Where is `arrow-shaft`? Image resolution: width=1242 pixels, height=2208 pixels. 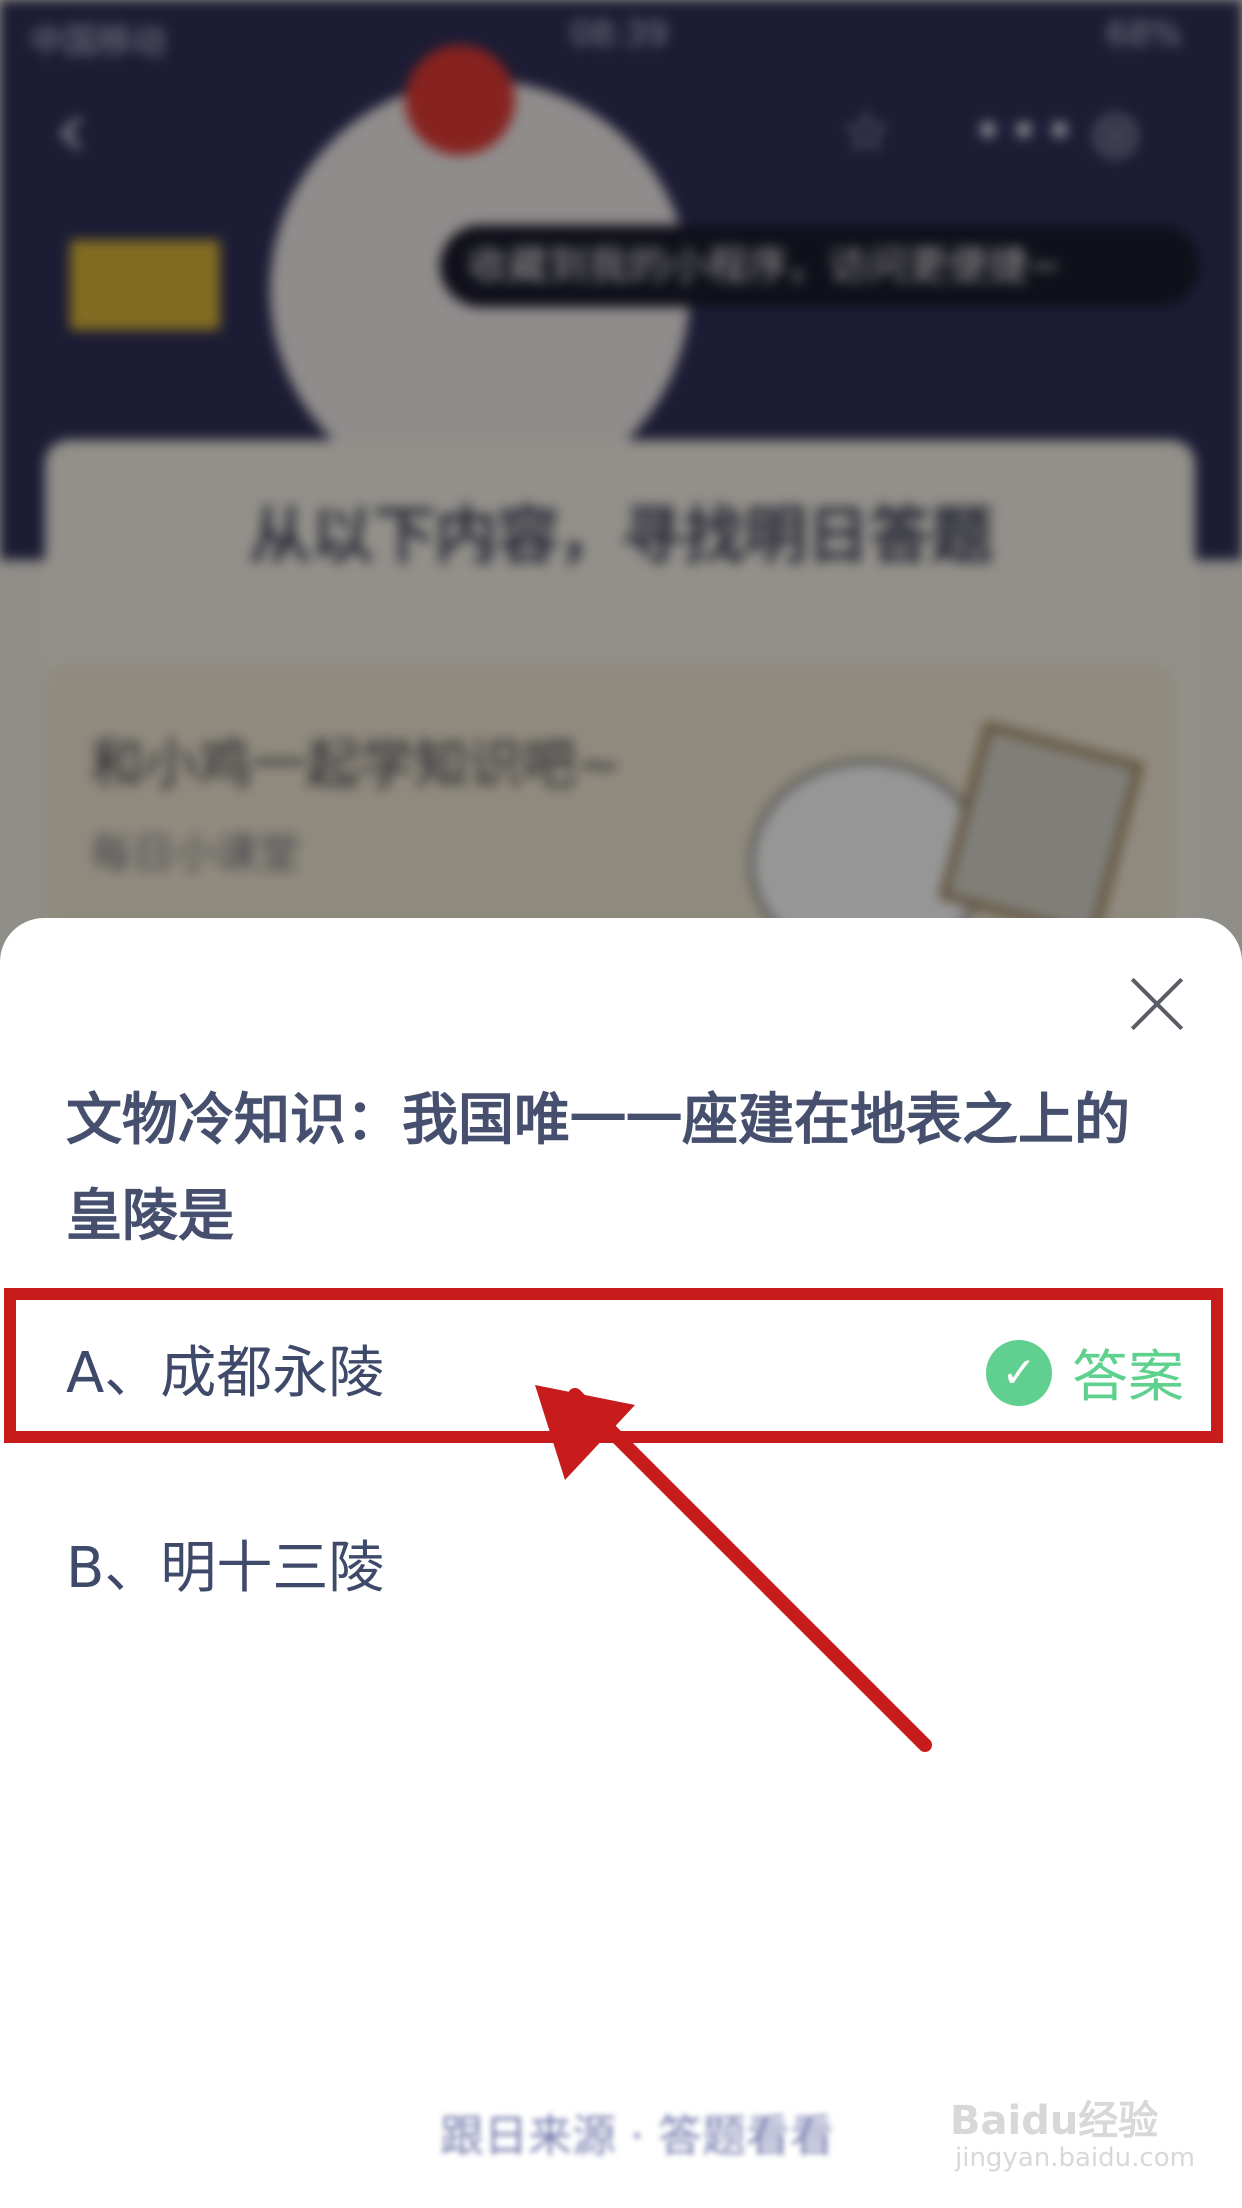 arrow-shaft is located at coordinates (750, 1570).